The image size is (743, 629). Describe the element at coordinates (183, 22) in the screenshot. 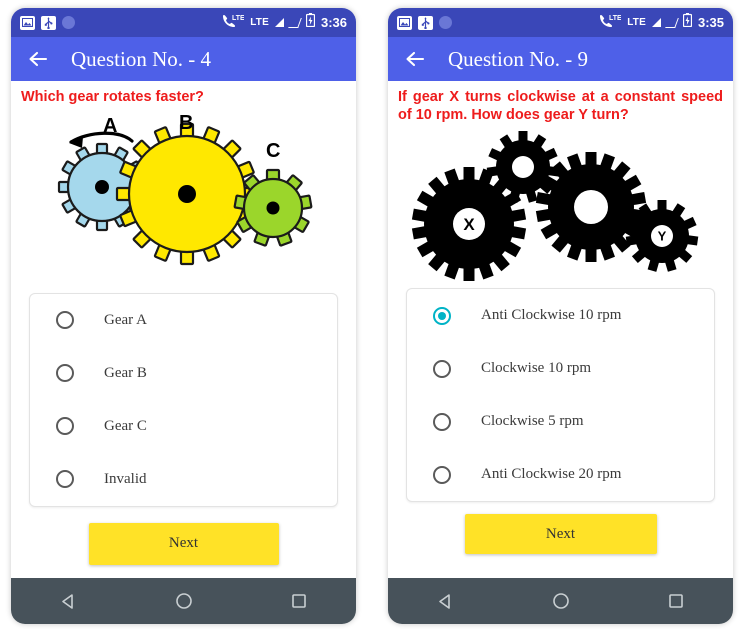

I see `status-bar: LTE LTE 3:36` at that location.